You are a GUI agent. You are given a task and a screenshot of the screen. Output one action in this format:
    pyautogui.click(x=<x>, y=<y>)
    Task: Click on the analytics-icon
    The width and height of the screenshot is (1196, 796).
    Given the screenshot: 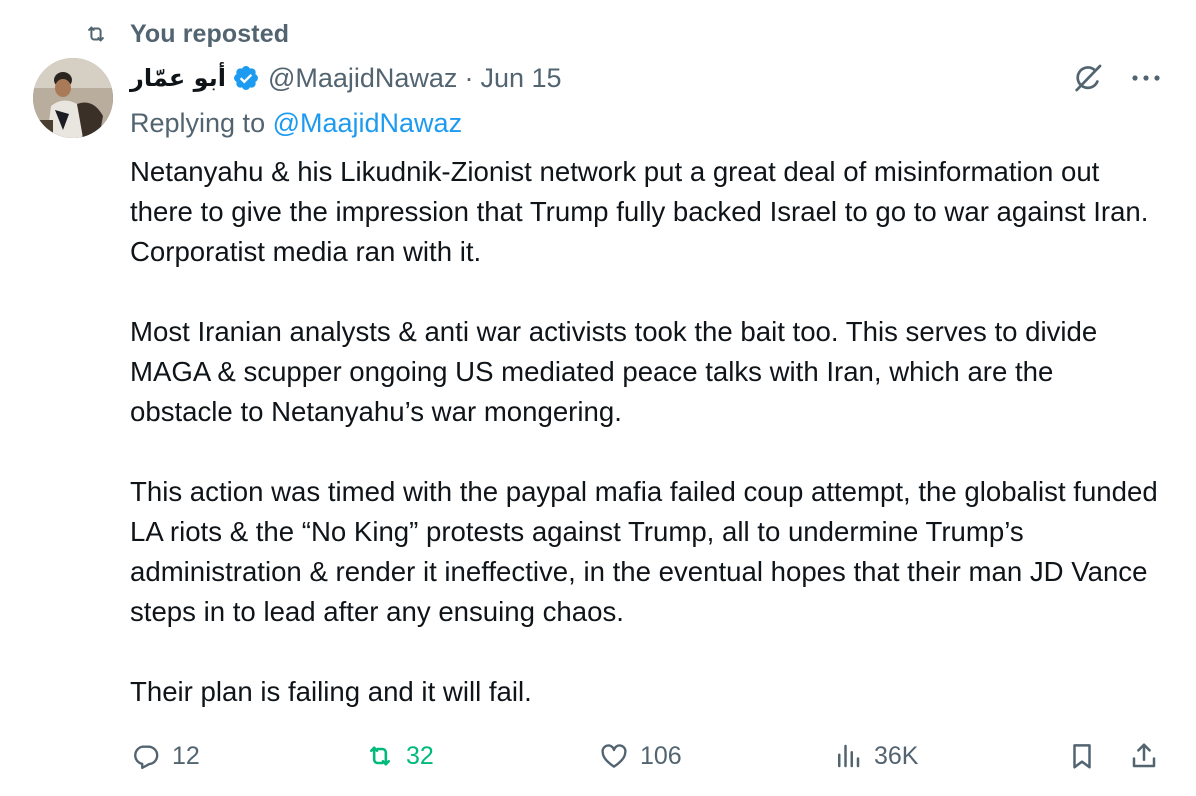 What is the action you would take?
    pyautogui.click(x=848, y=756)
    